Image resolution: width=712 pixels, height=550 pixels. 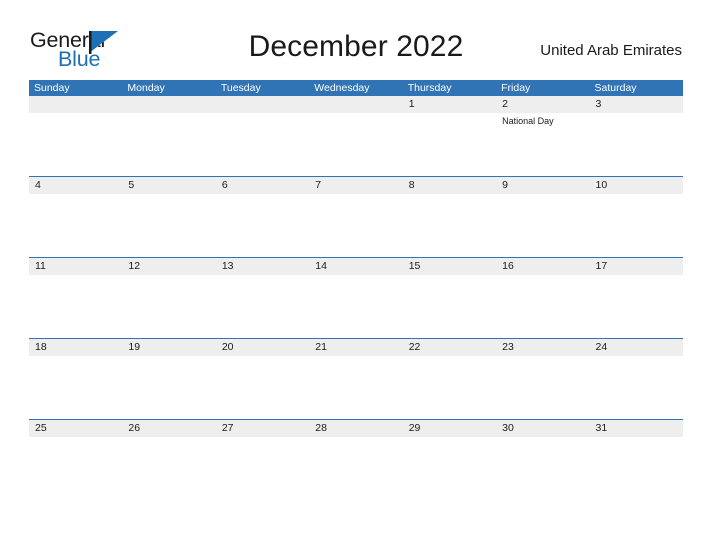 What do you see at coordinates (262, 217) in the screenshot?
I see `day-cell: 6` at bounding box center [262, 217].